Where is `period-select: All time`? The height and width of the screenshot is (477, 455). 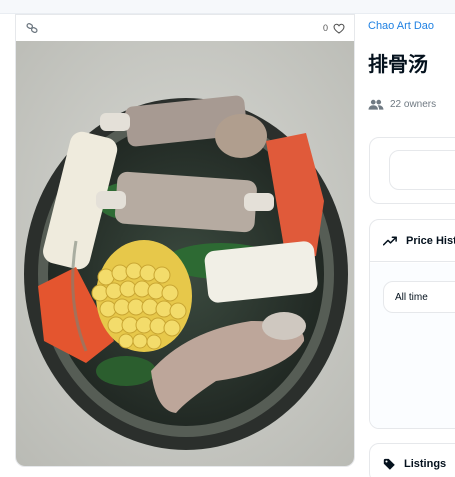
period-select: All time is located at coordinates (419, 297).